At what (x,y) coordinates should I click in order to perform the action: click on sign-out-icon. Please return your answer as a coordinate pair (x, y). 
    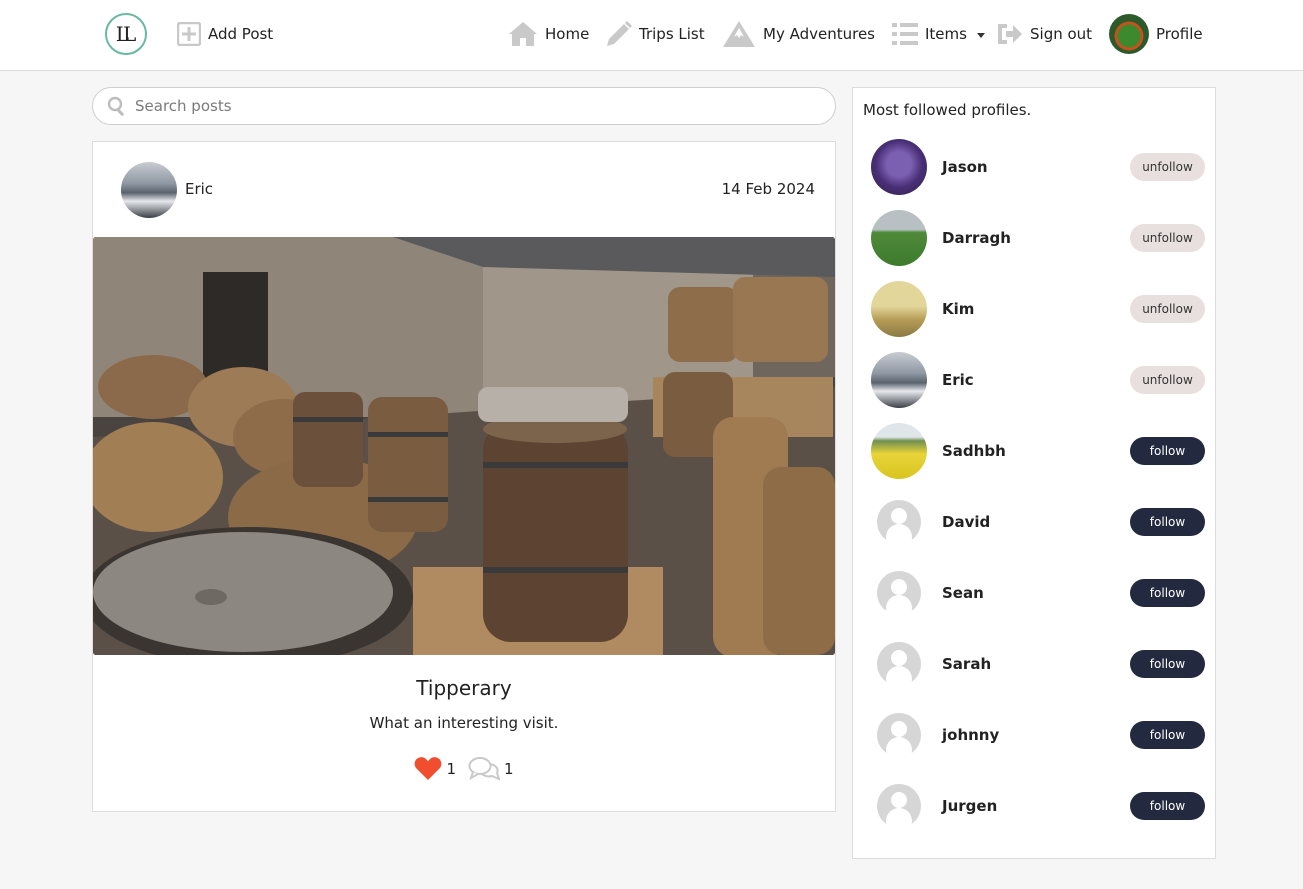
    Looking at the image, I should click on (1010, 34).